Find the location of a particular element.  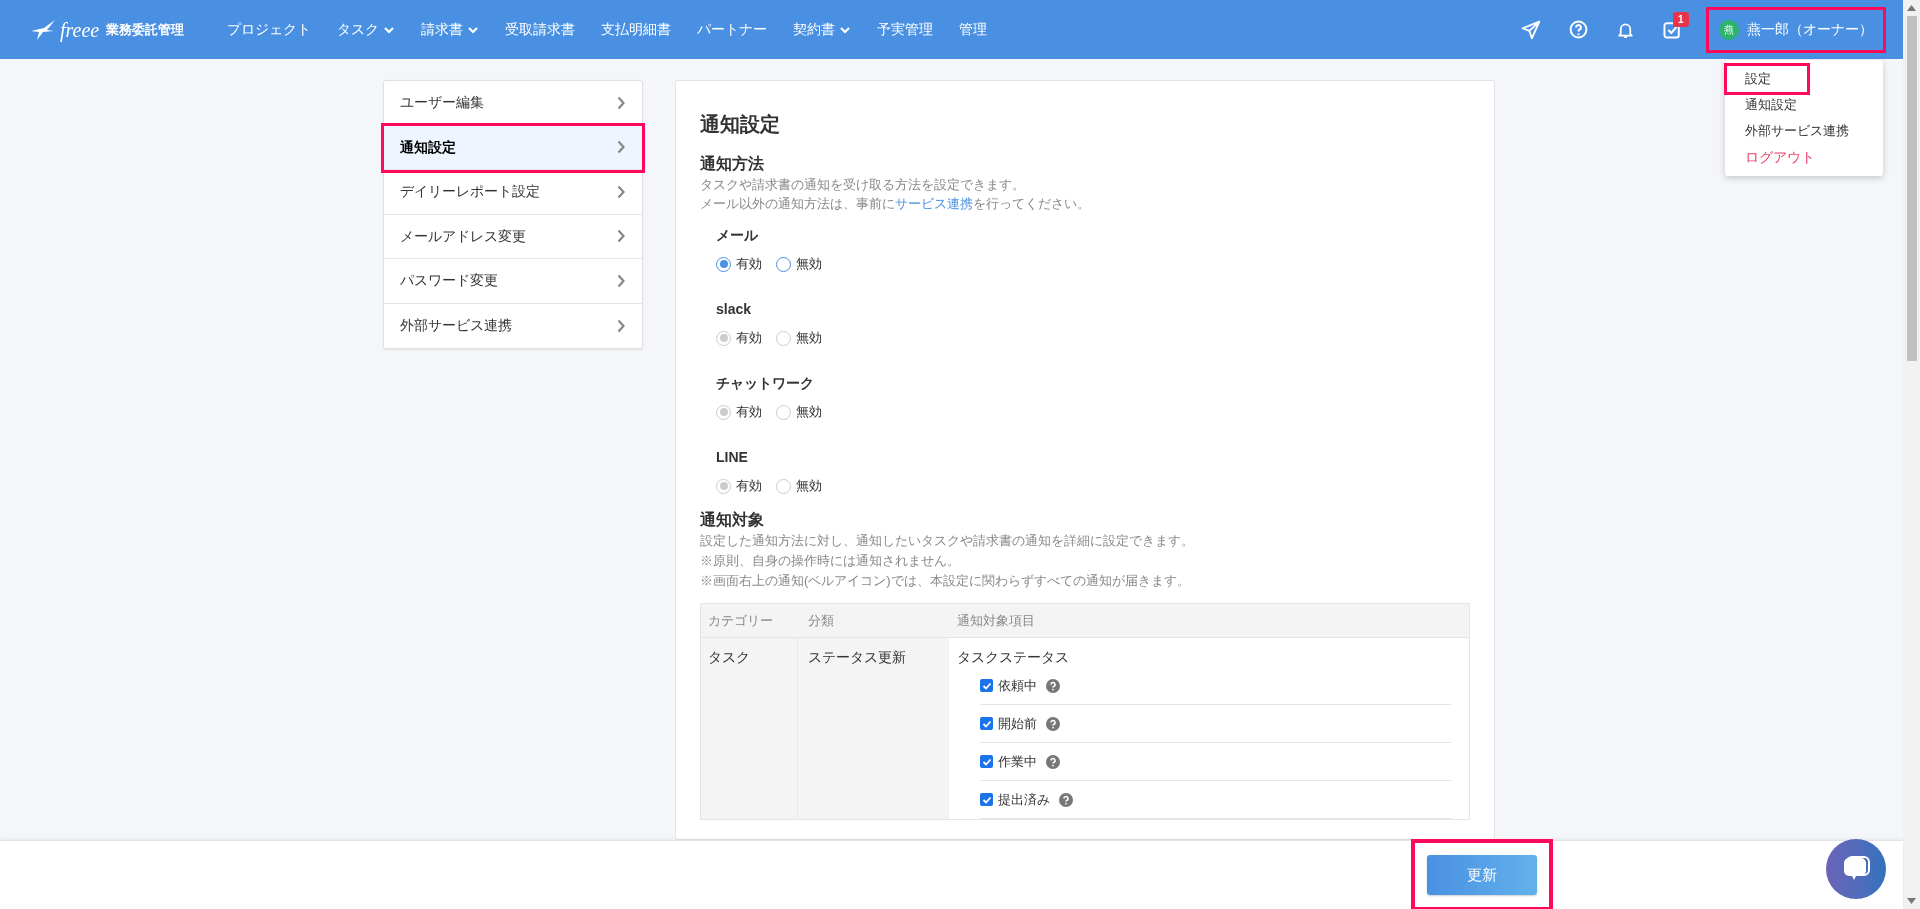

channel-label: slack is located at coordinates (734, 309).